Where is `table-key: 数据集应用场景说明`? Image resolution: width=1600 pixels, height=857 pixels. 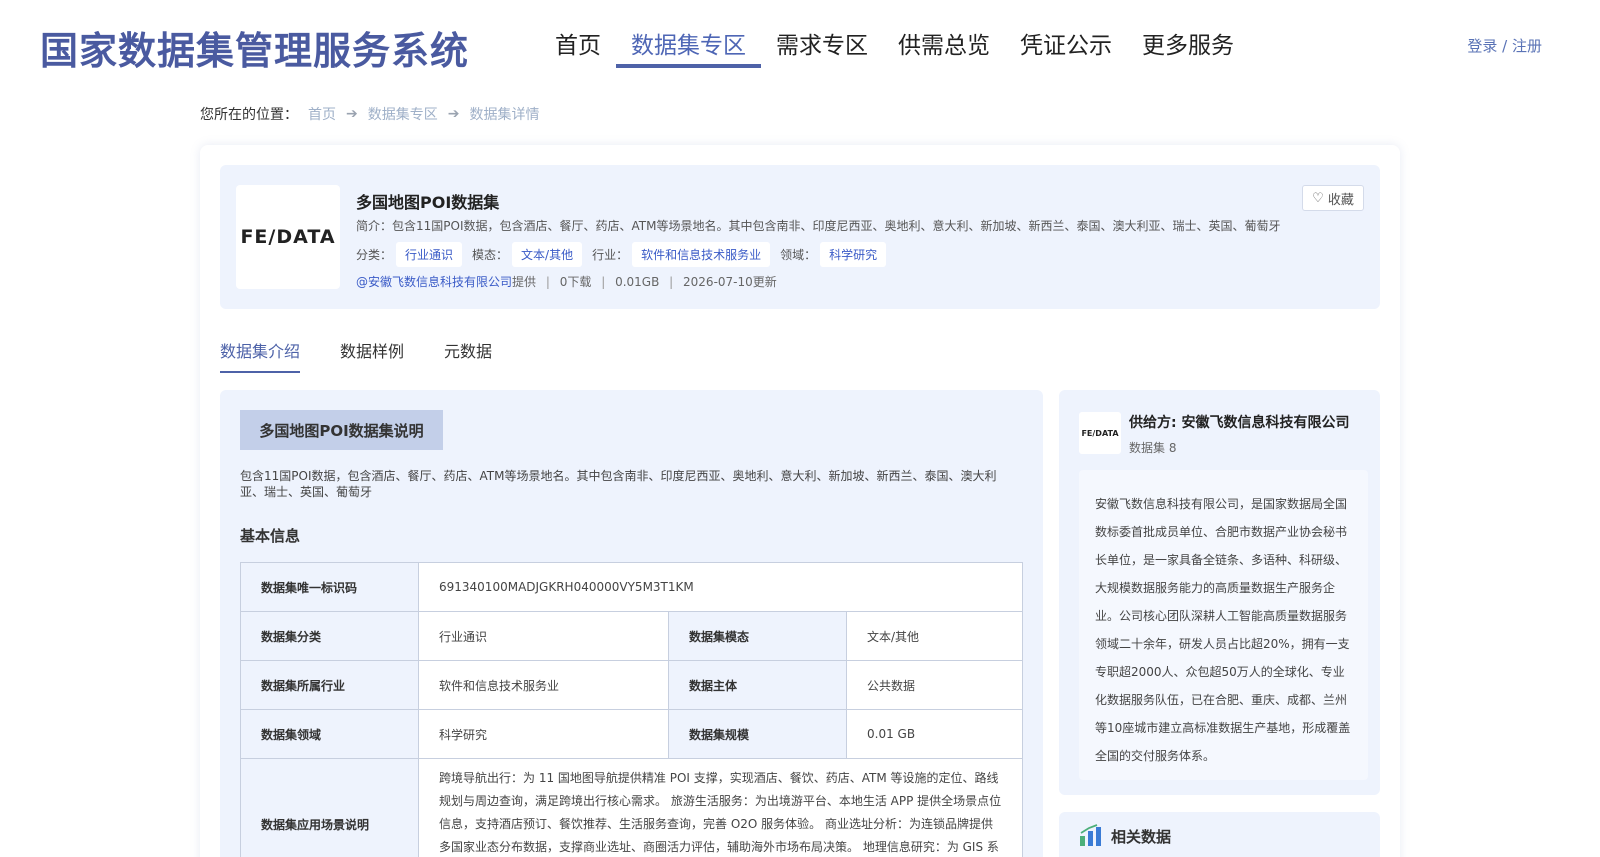 table-key: 数据集应用场景说明 is located at coordinates (329, 807).